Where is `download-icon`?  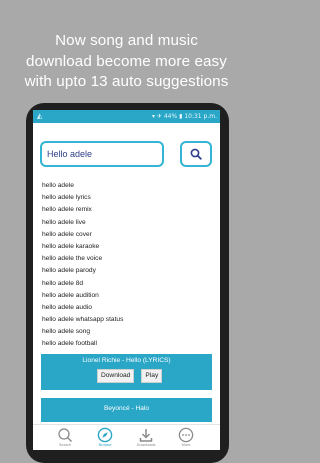 download-icon is located at coordinates (146, 435).